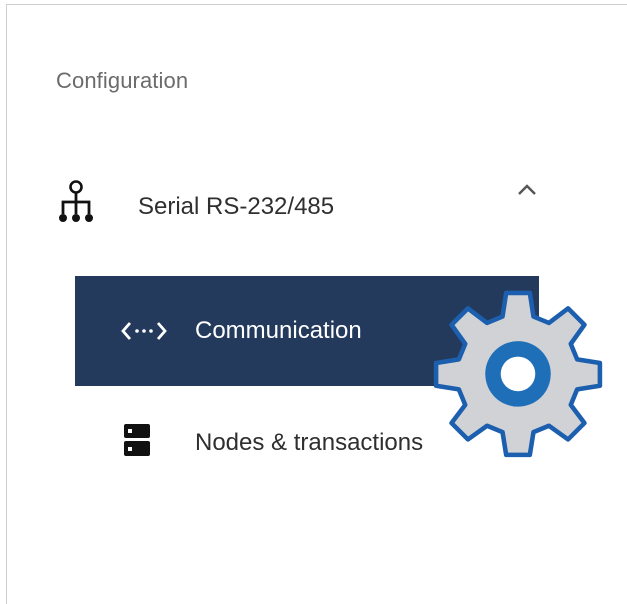 The height and width of the screenshot is (604, 627). What do you see at coordinates (137, 440) in the screenshot?
I see `server-icon` at bounding box center [137, 440].